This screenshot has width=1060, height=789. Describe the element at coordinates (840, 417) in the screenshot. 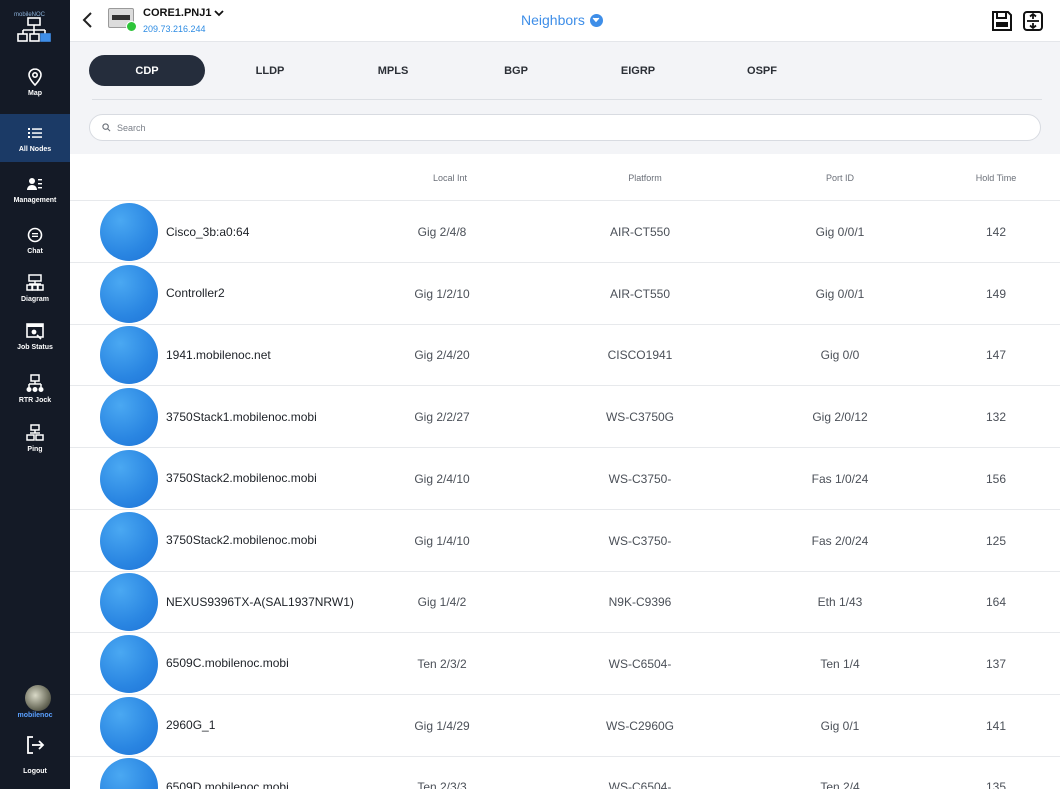

I see `port-id-cell: Gig 2/0/12` at that location.